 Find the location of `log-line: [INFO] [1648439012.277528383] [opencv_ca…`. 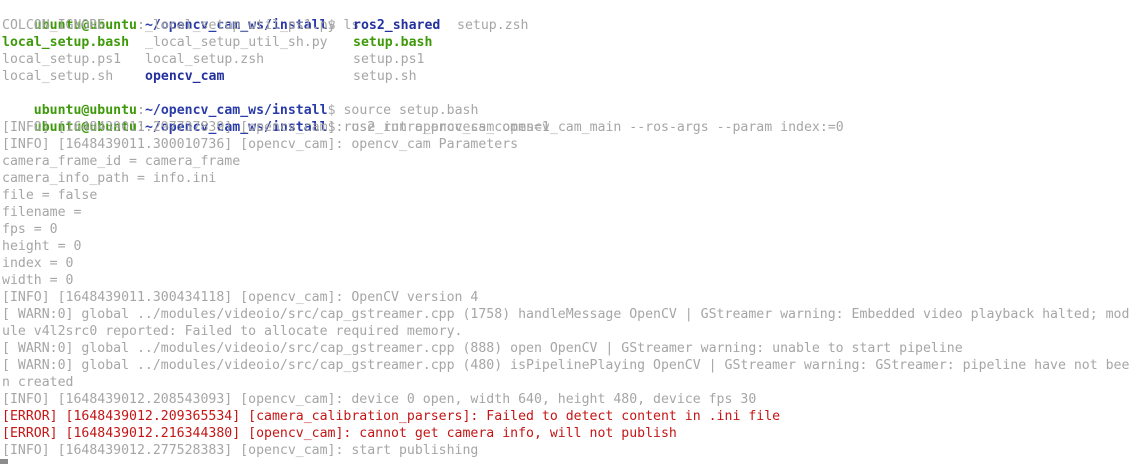

log-line: [INFO] [1648439012.277528383] [opencv_ca… is located at coordinates (240, 450).